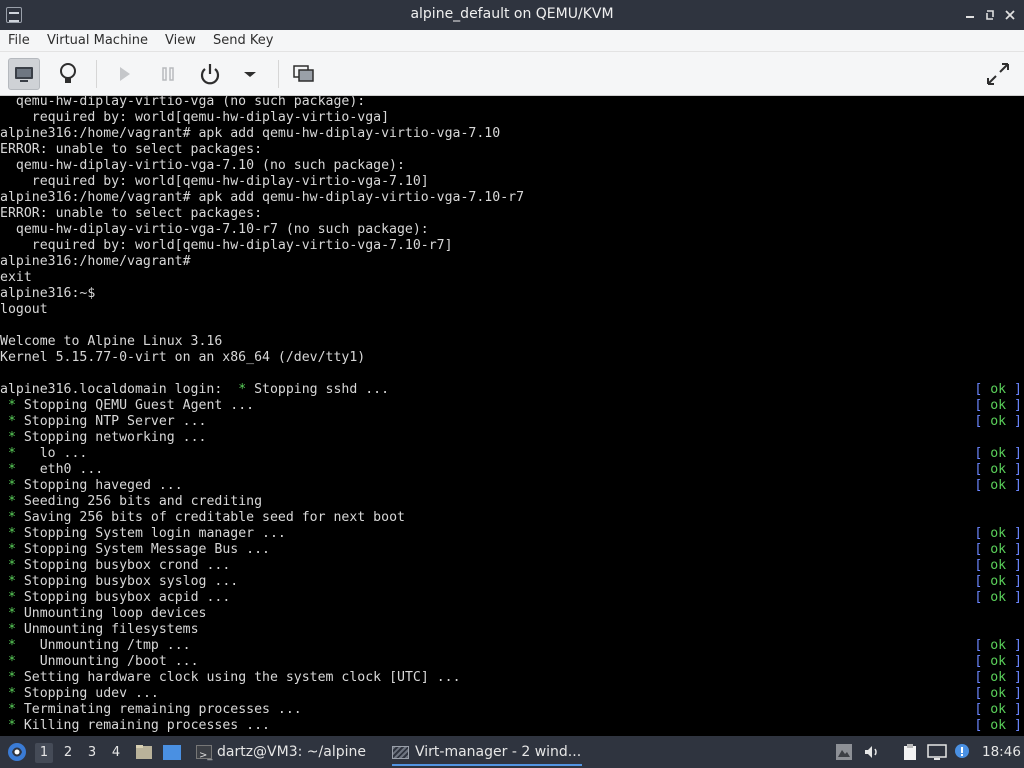  I want to click on task-terminal-label: dartz@VM3: ~/alpine, so click(291, 752).